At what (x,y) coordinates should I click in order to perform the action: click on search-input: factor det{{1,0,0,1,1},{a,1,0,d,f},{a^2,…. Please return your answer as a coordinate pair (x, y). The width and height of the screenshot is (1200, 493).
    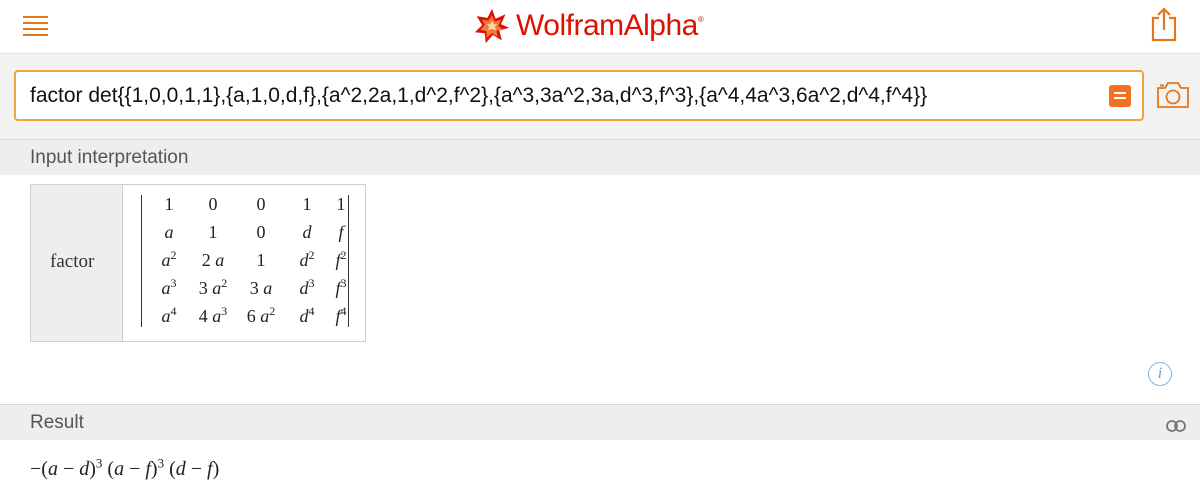
    Looking at the image, I should click on (579, 95).